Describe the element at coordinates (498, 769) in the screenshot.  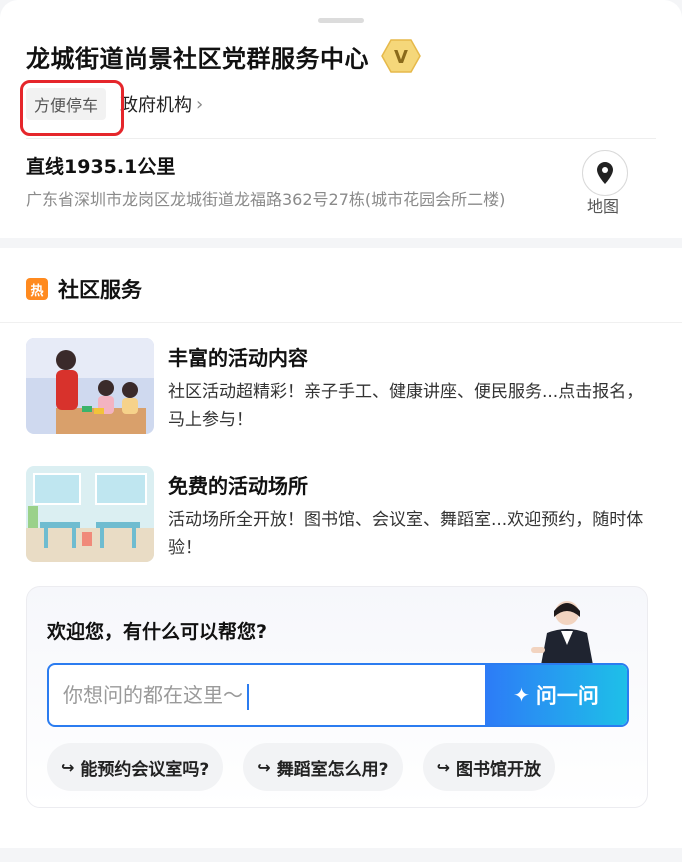
I see `suggestion-chip-label: 图书馆开放` at that location.